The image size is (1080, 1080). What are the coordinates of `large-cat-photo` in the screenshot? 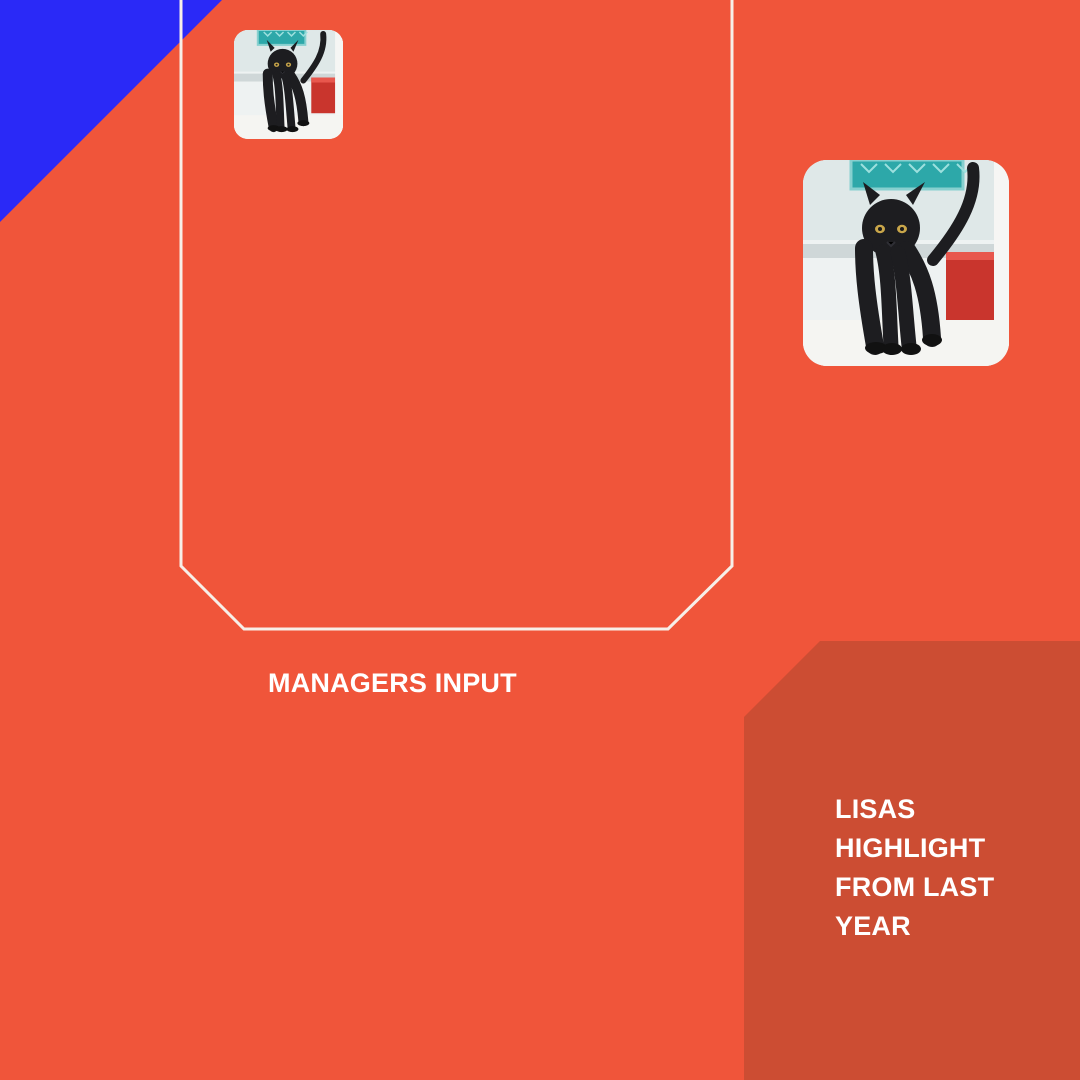 It's located at (906, 263).